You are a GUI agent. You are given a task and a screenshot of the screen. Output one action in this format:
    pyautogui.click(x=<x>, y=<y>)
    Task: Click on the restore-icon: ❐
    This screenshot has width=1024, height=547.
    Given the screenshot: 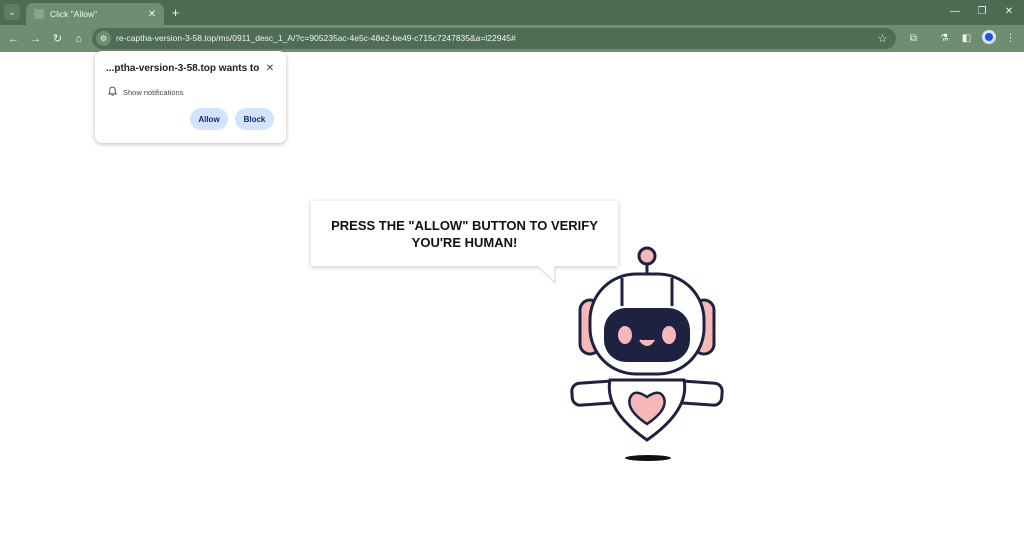 What is the action you would take?
    pyautogui.click(x=982, y=11)
    